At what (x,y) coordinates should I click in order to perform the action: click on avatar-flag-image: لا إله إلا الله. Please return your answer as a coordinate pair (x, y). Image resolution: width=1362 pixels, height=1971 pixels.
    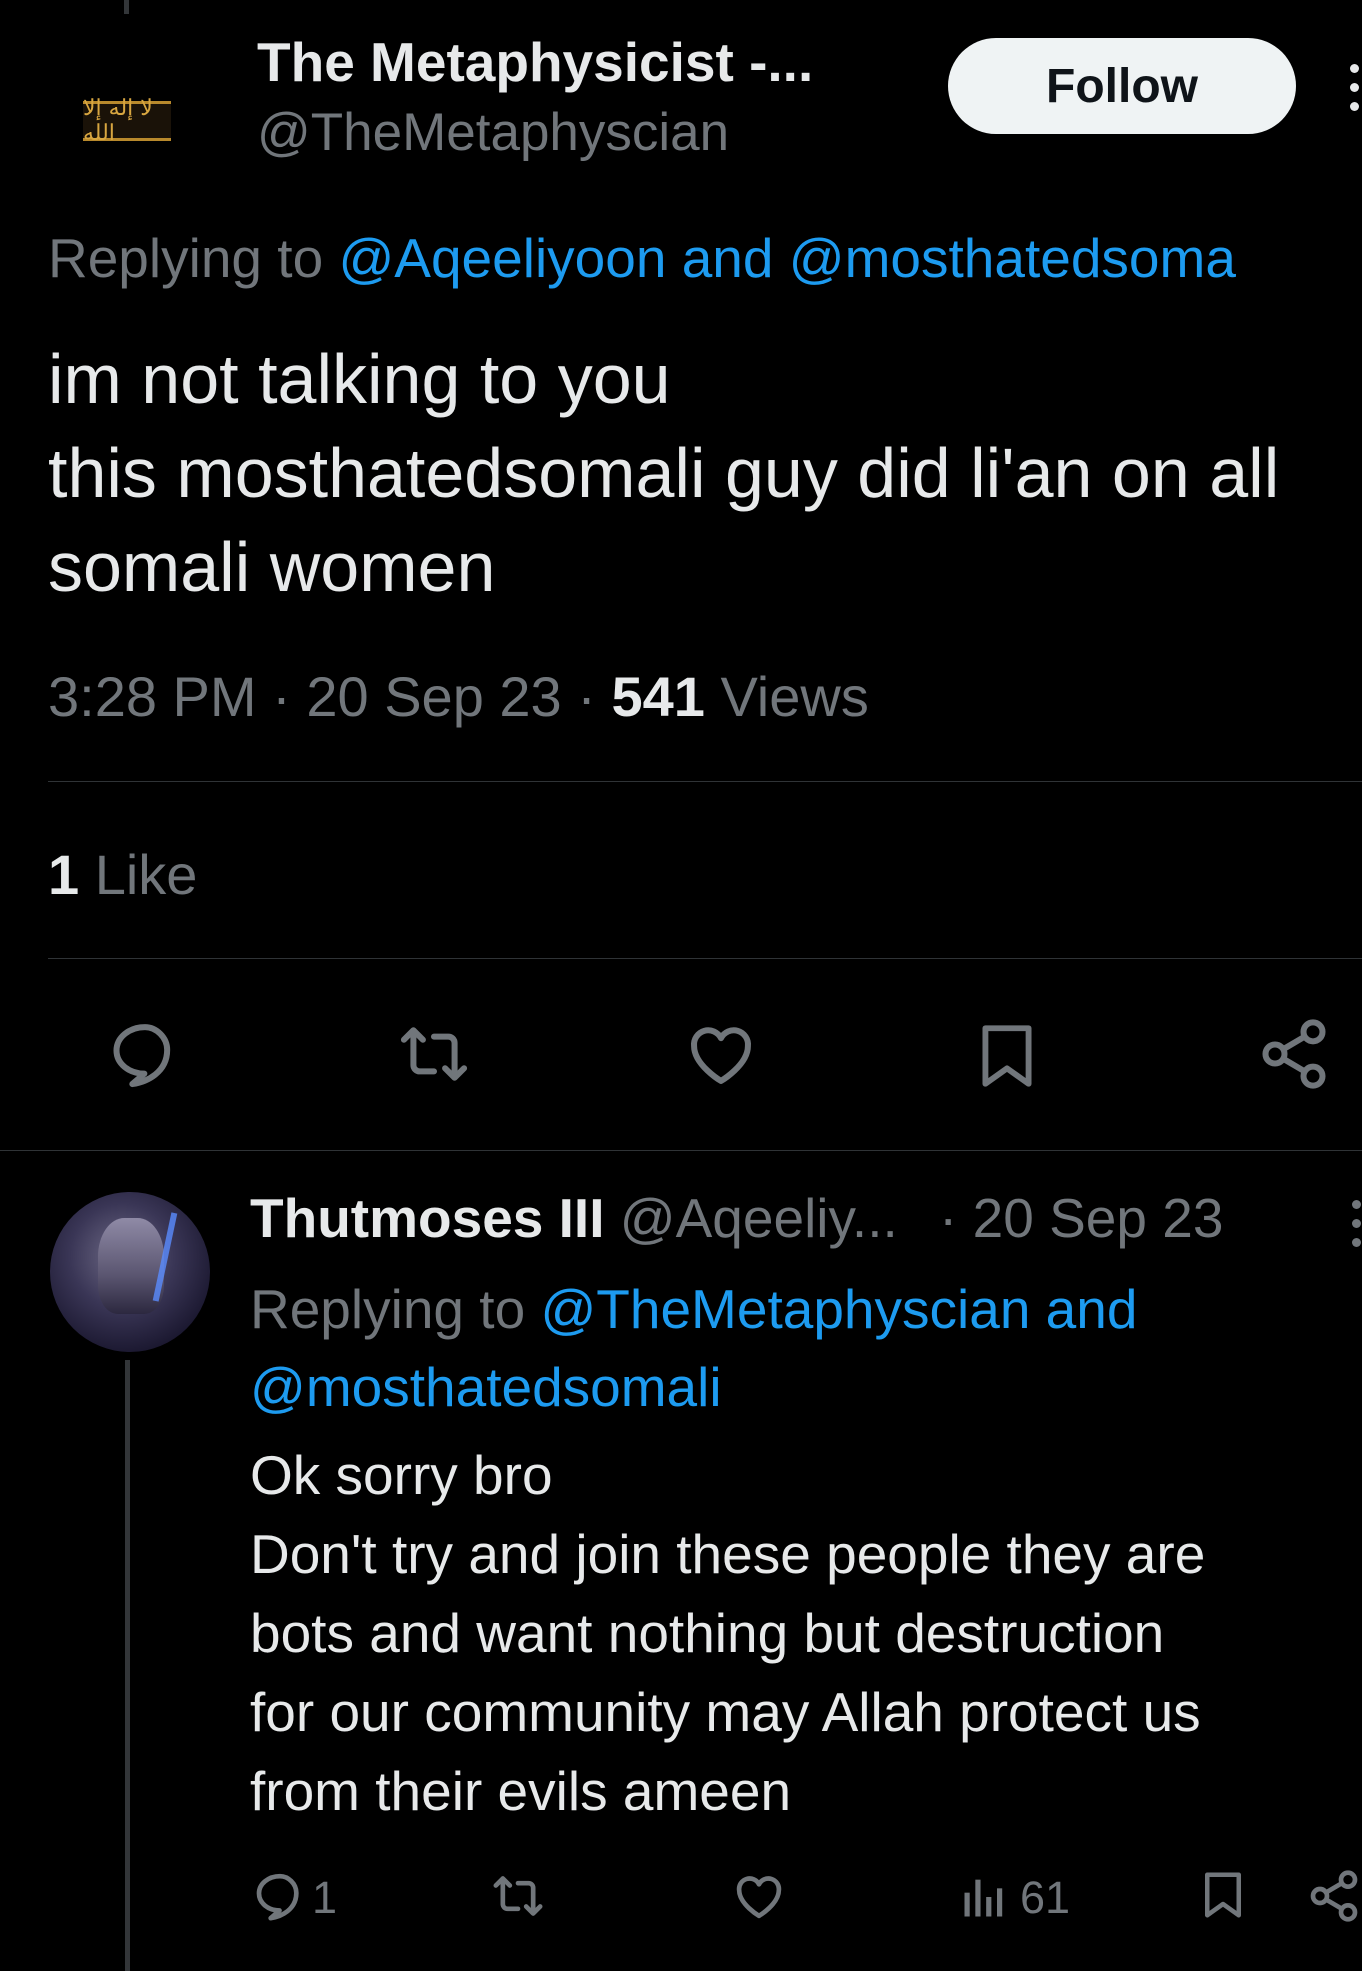
    Looking at the image, I should click on (127, 121).